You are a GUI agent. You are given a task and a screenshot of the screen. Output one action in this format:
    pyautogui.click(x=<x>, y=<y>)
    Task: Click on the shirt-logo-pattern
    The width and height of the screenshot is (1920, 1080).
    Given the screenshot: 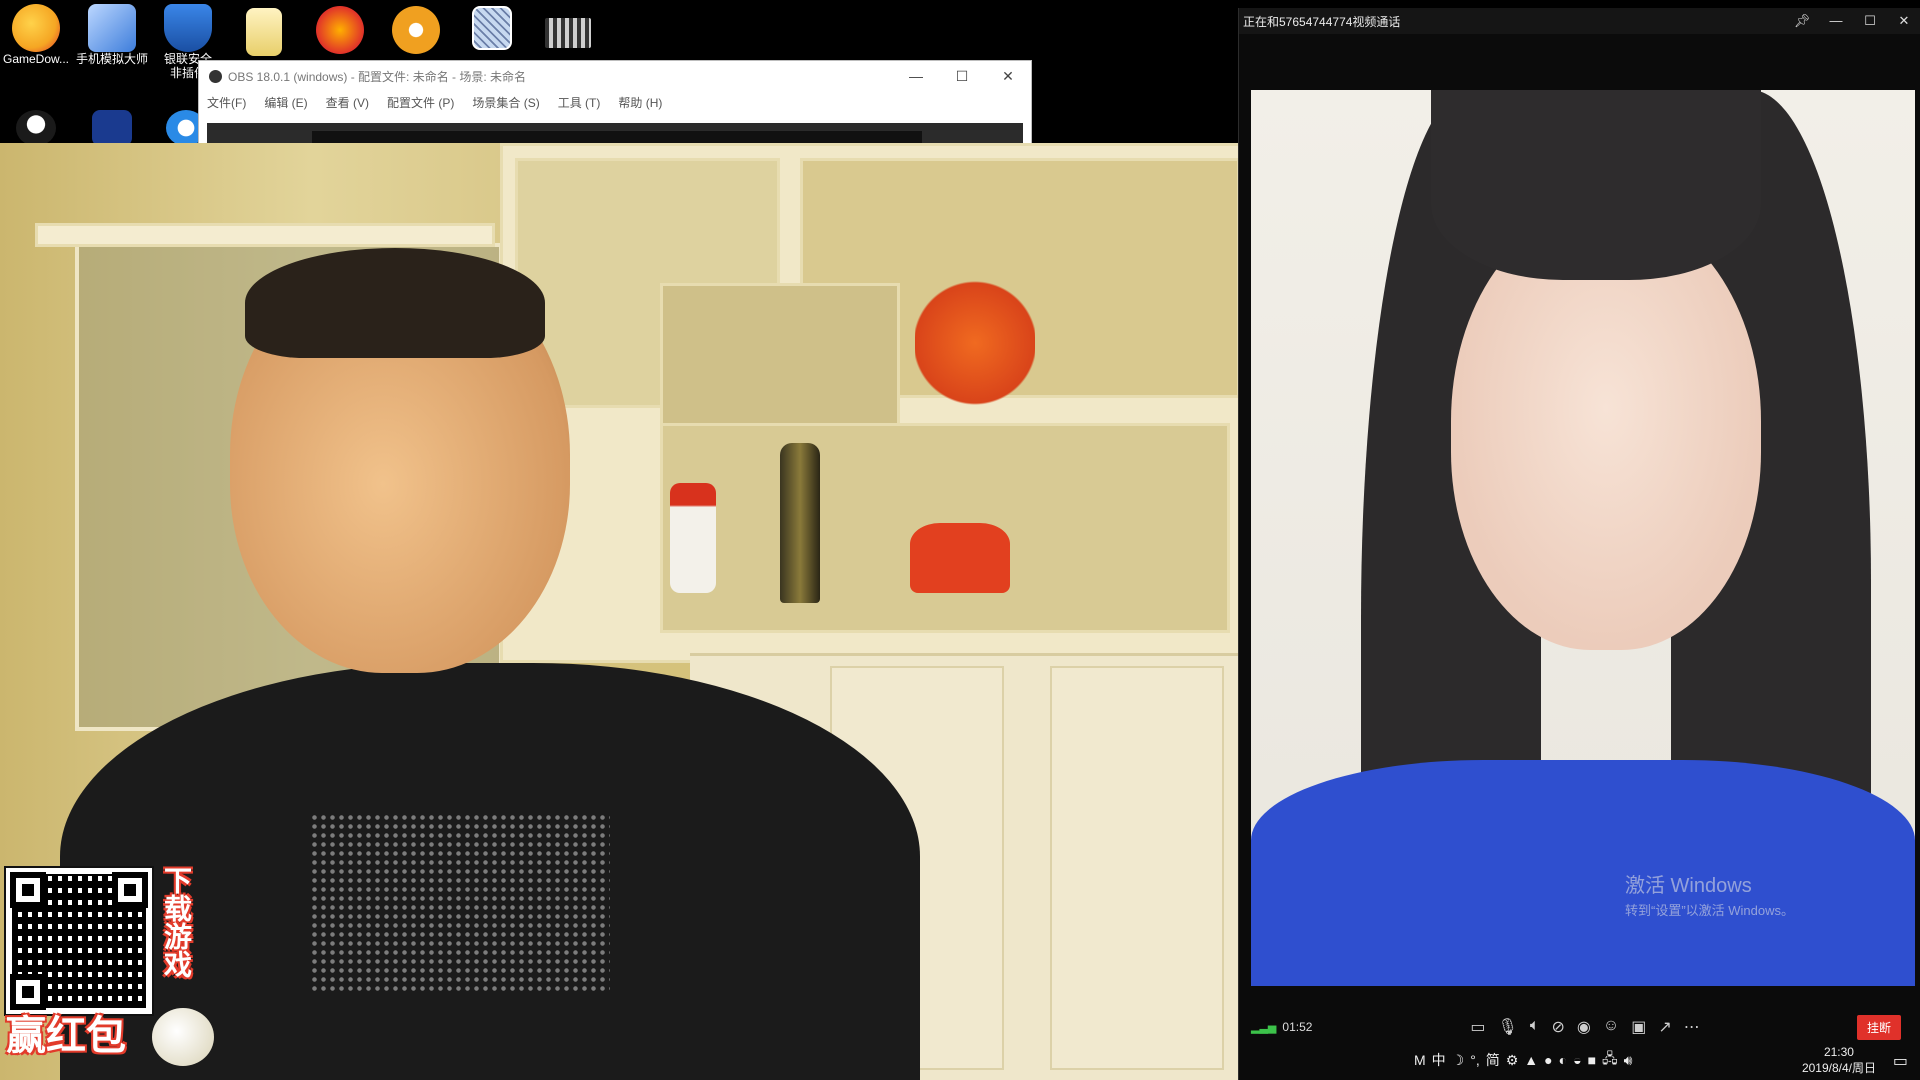 What is the action you would take?
    pyautogui.click(x=460, y=903)
    